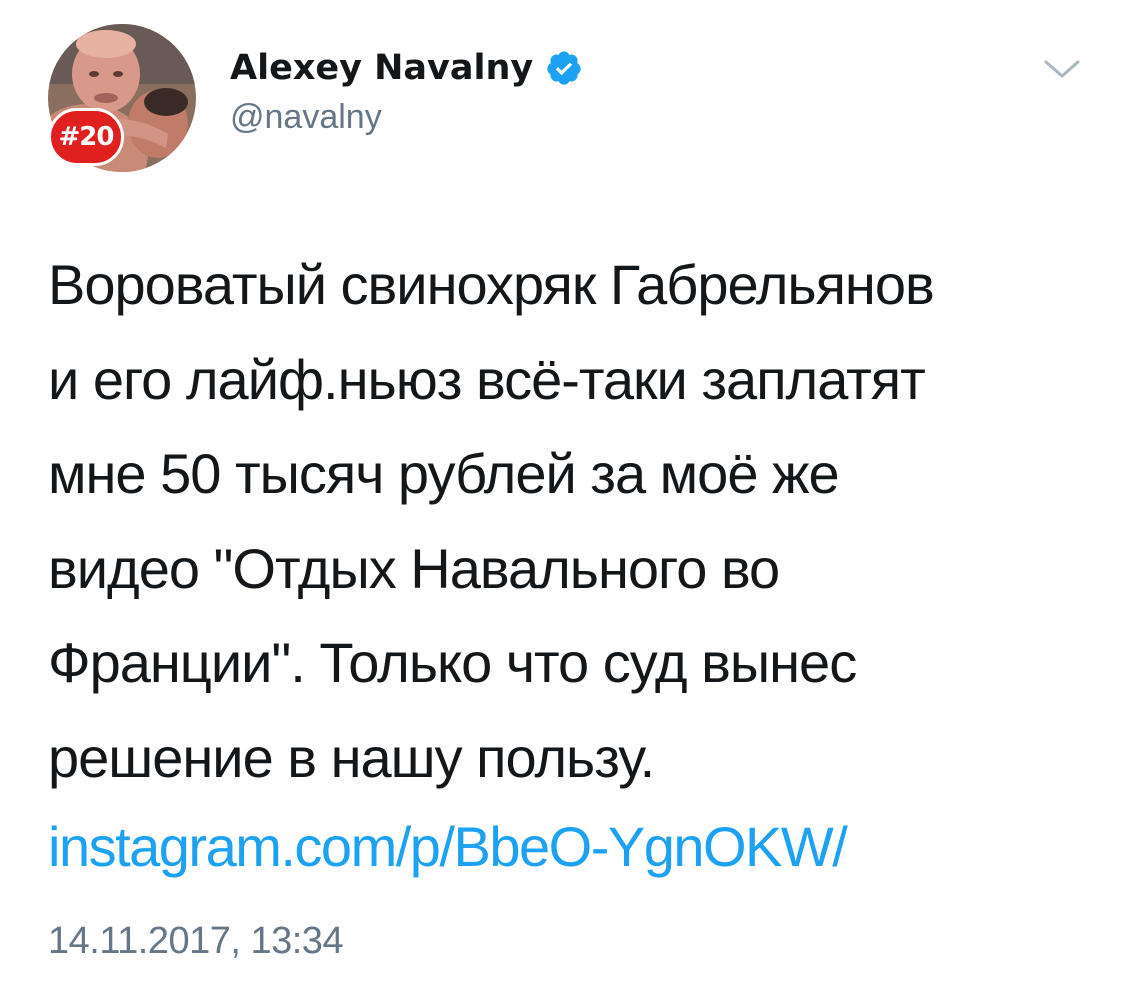  Describe the element at coordinates (414, 568) in the screenshot. I see `tweet-text-line: видео "Отдых Навального во` at that location.